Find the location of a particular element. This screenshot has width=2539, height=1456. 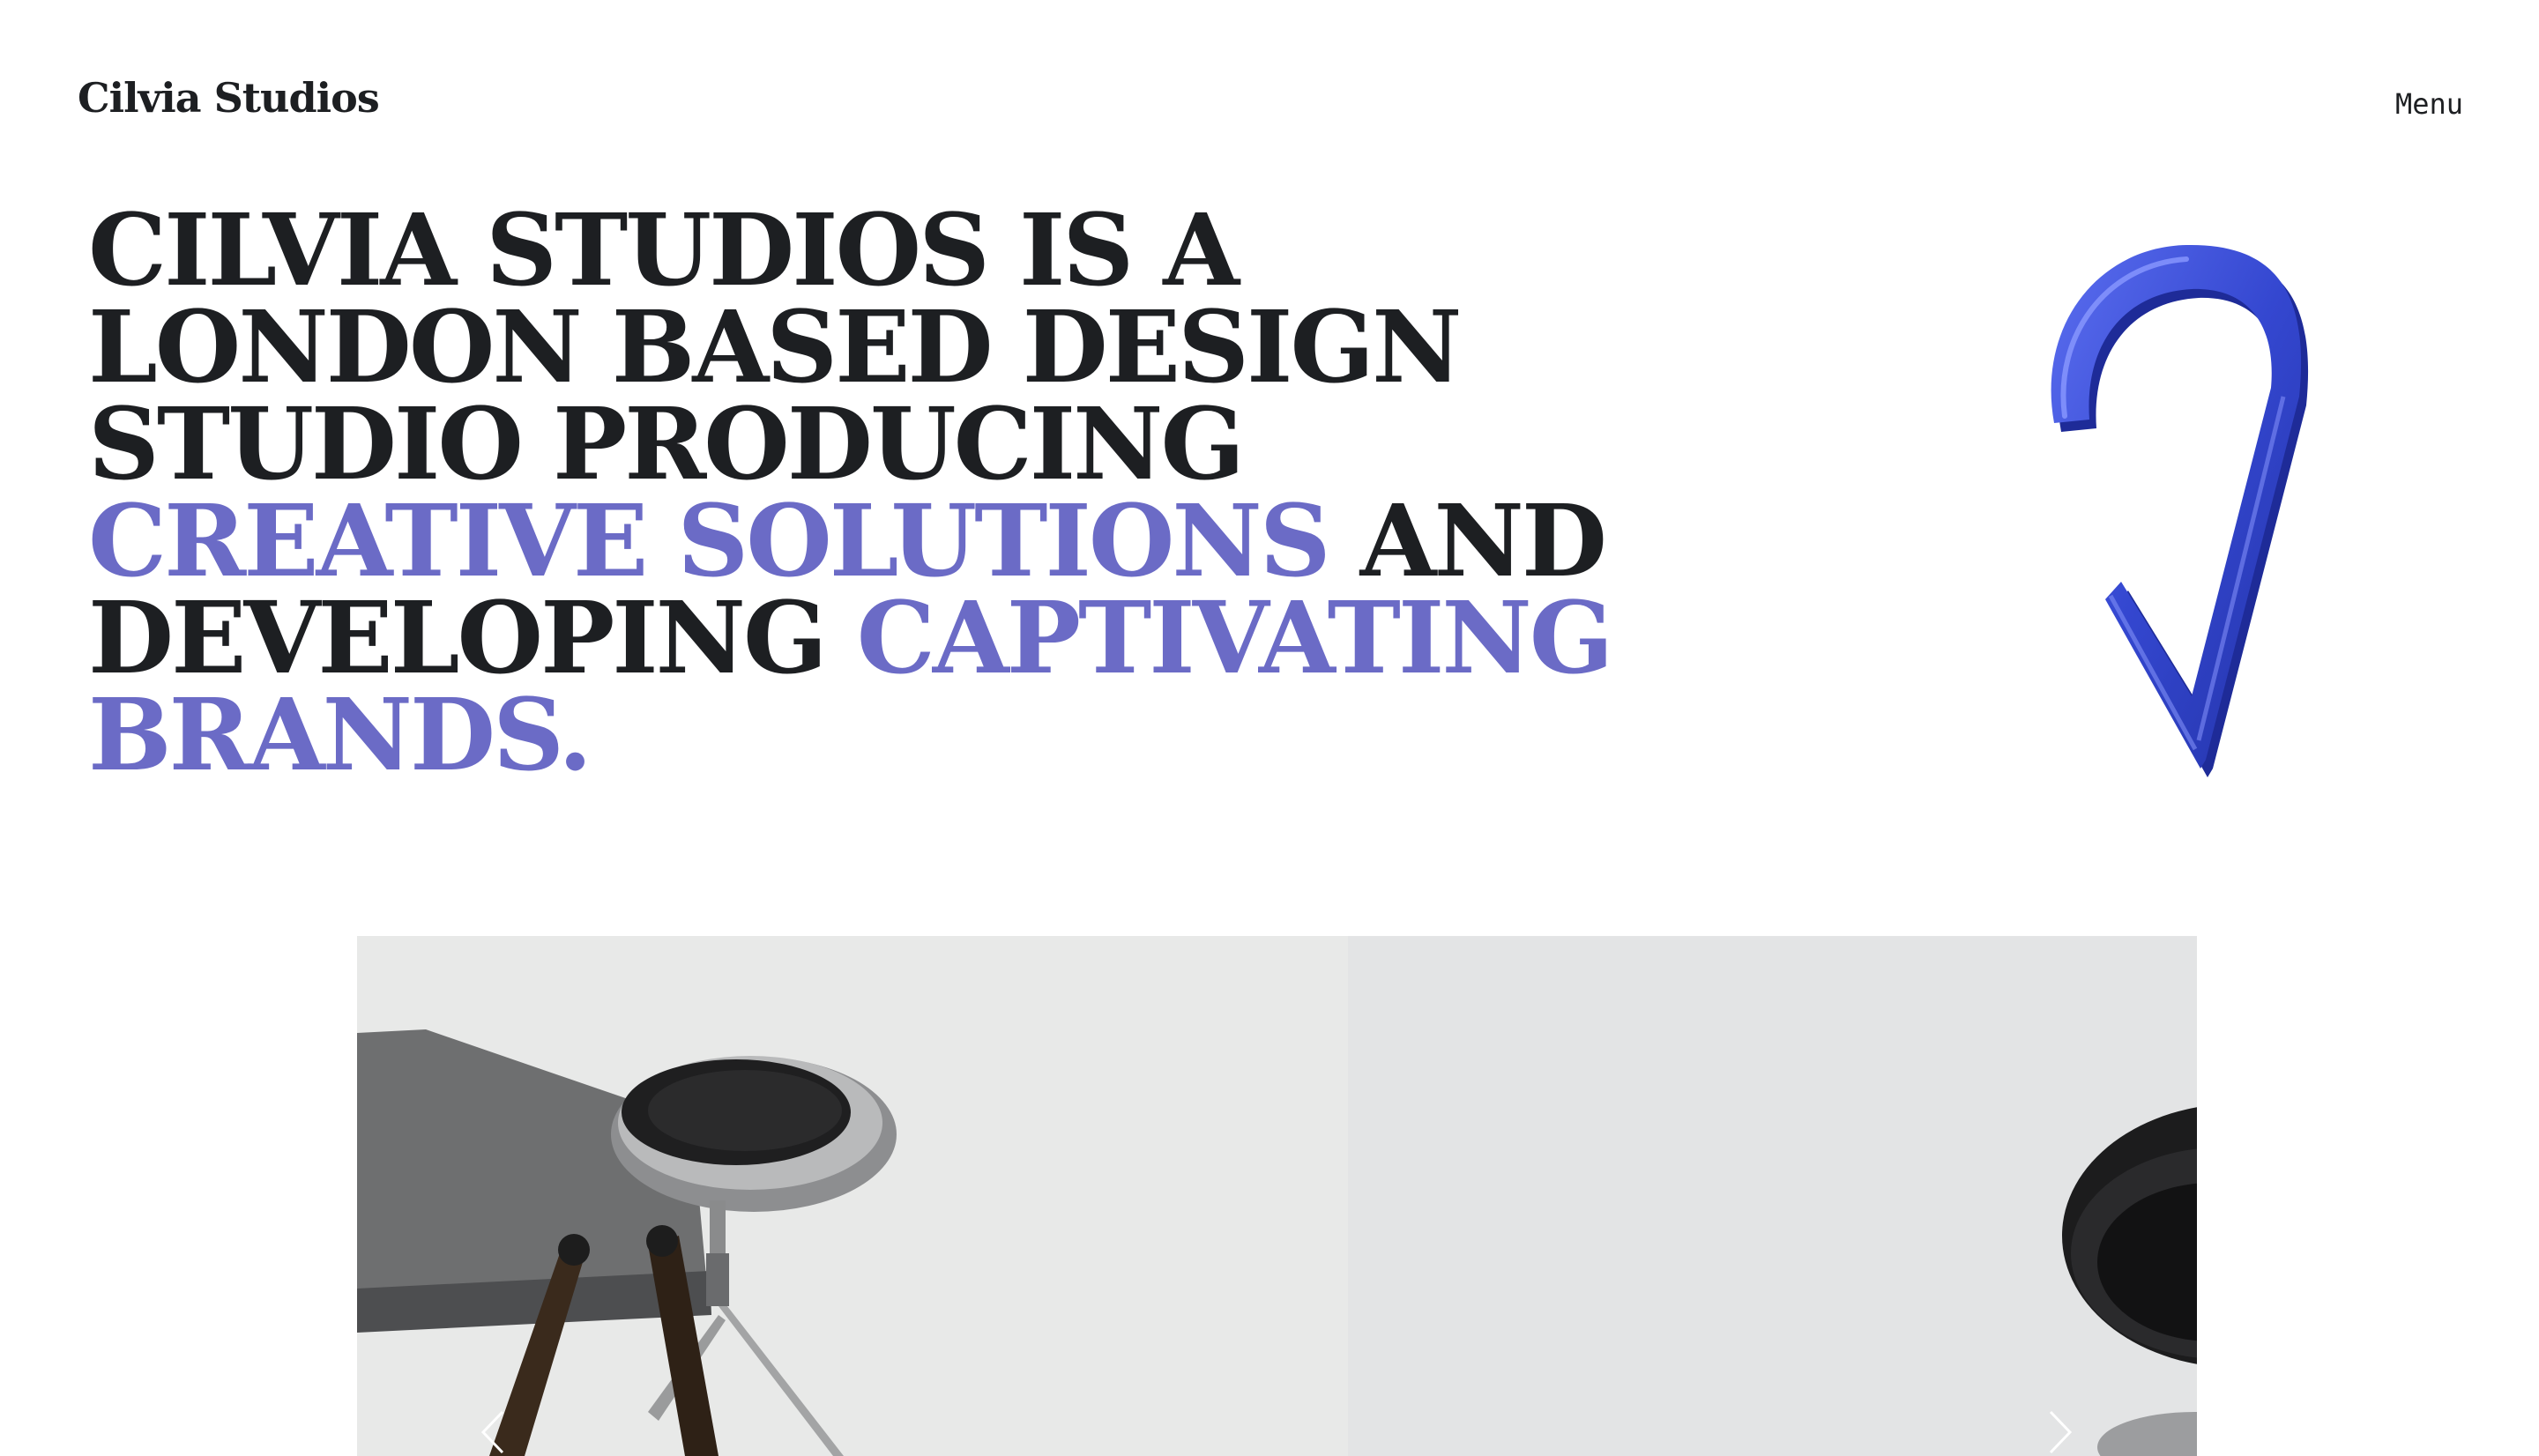

headline-line: studio producing is located at coordinates (926, 445).